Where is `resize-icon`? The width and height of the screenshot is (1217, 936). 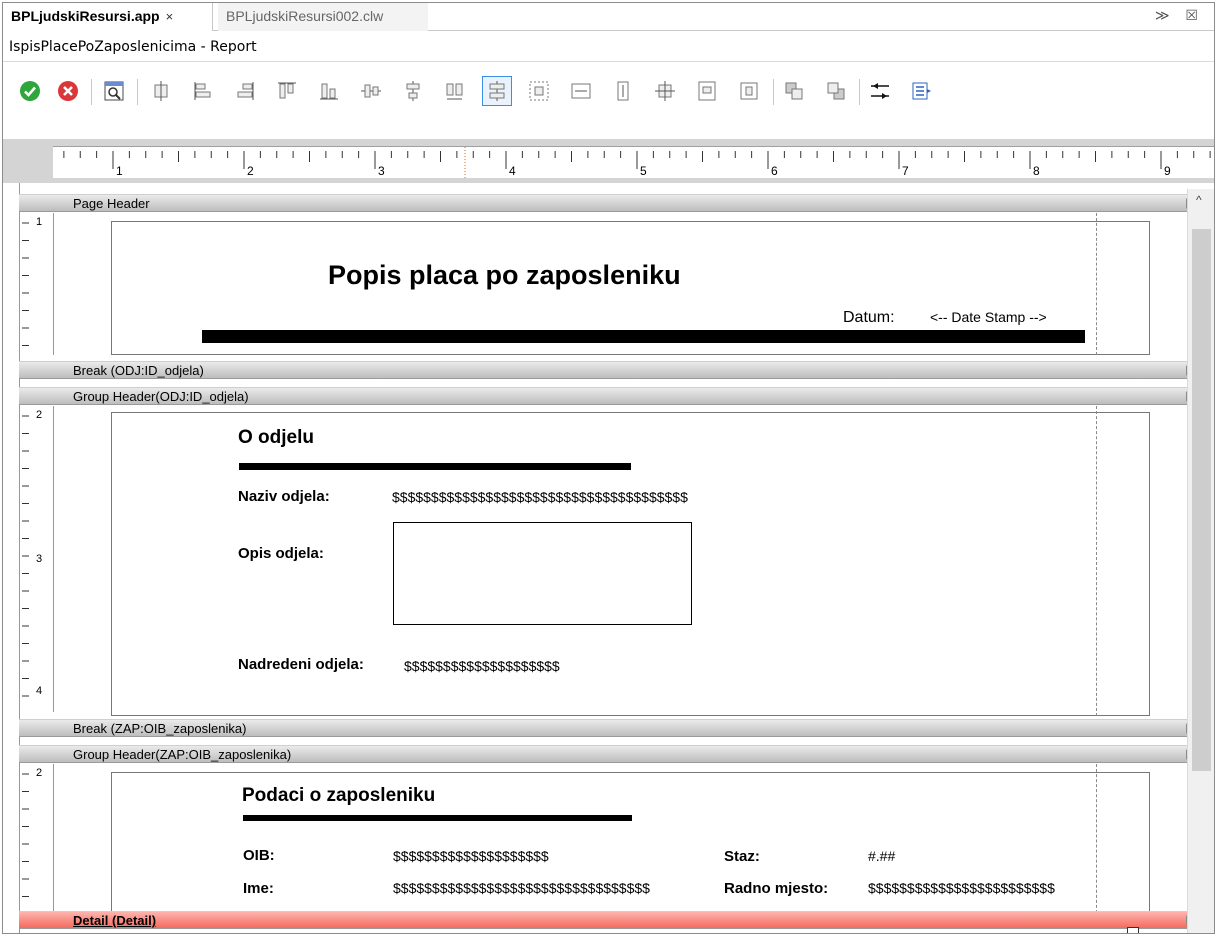 resize-icon is located at coordinates (623, 91).